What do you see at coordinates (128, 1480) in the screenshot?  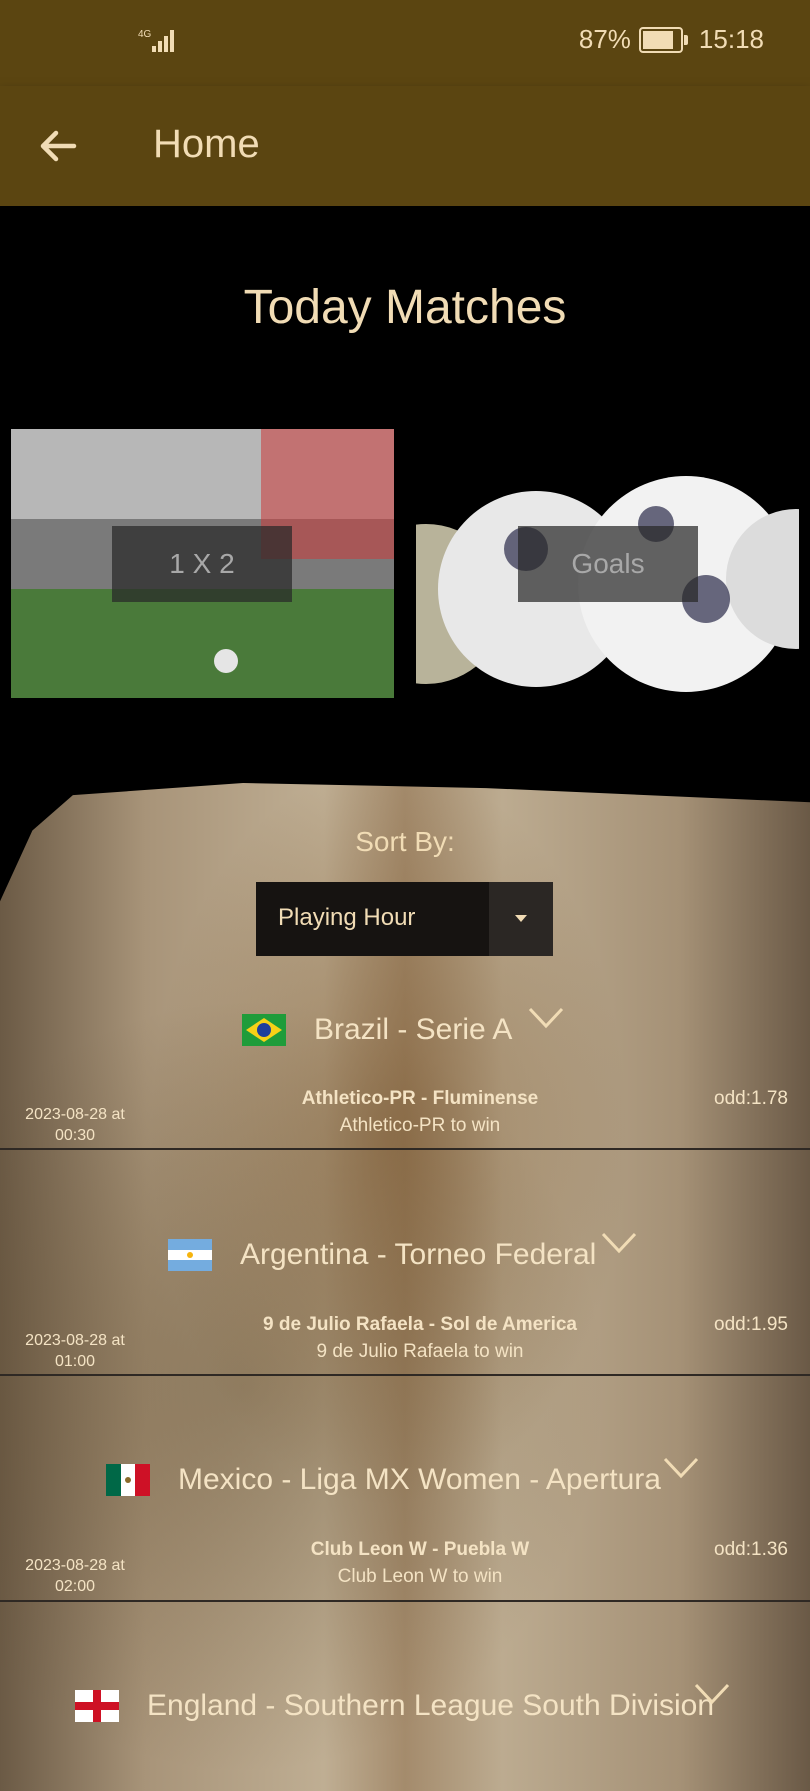 I see `mexico-flag-icon` at bounding box center [128, 1480].